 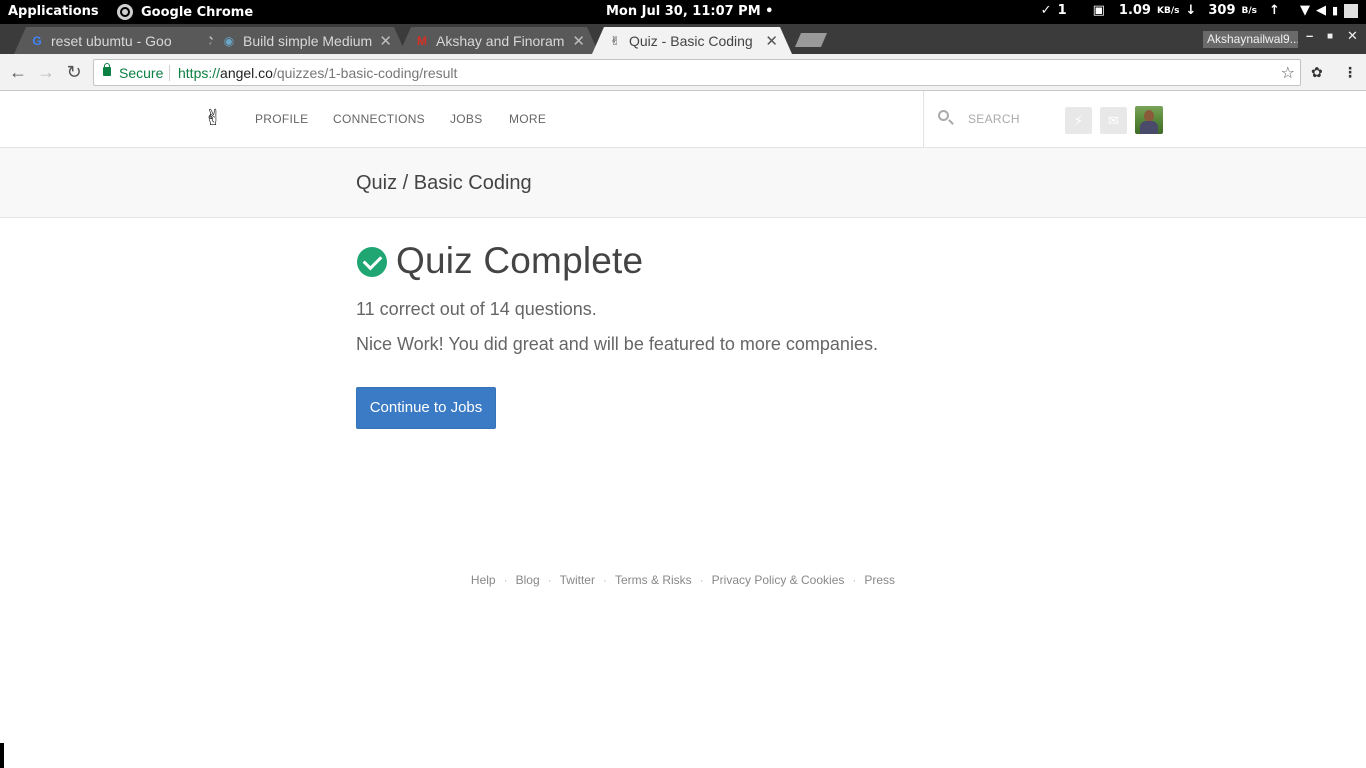 I want to click on checkmark-icon: ✓, so click(x=1046, y=10).